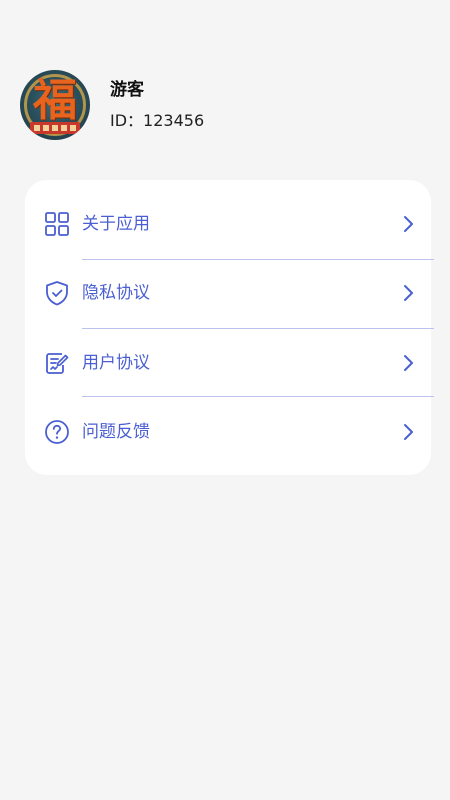 This screenshot has height=800, width=450. Describe the element at coordinates (55, 100) in the screenshot. I see `avatar-artwork: 福` at that location.